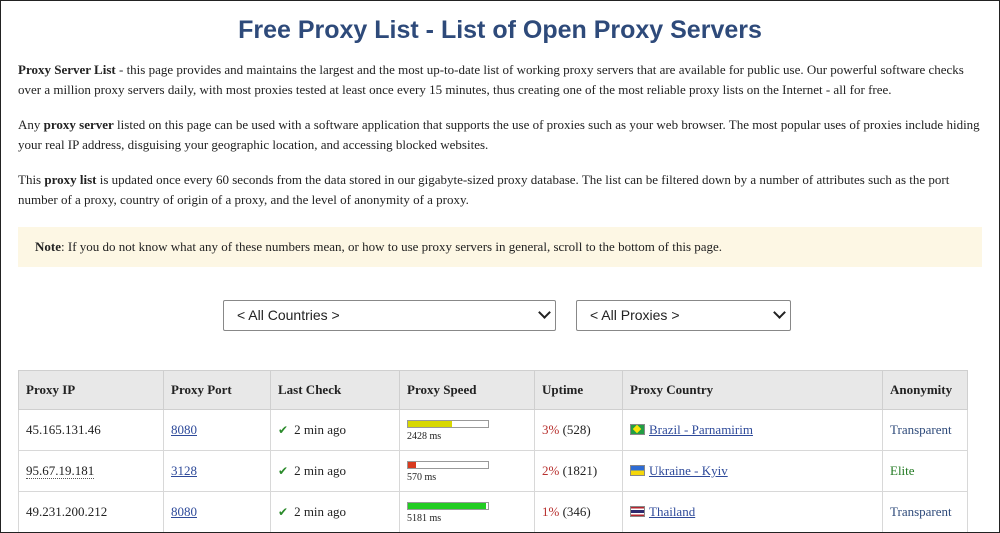  Describe the element at coordinates (31, 124) in the screenshot. I see `intro-pre-2: Any` at that location.